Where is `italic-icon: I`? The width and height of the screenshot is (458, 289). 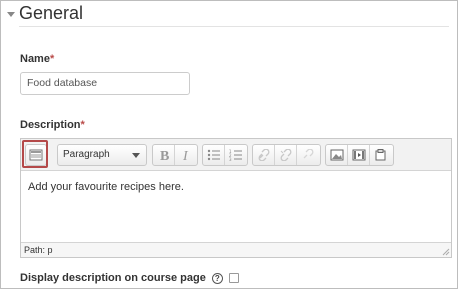
italic-icon: I is located at coordinates (186, 155).